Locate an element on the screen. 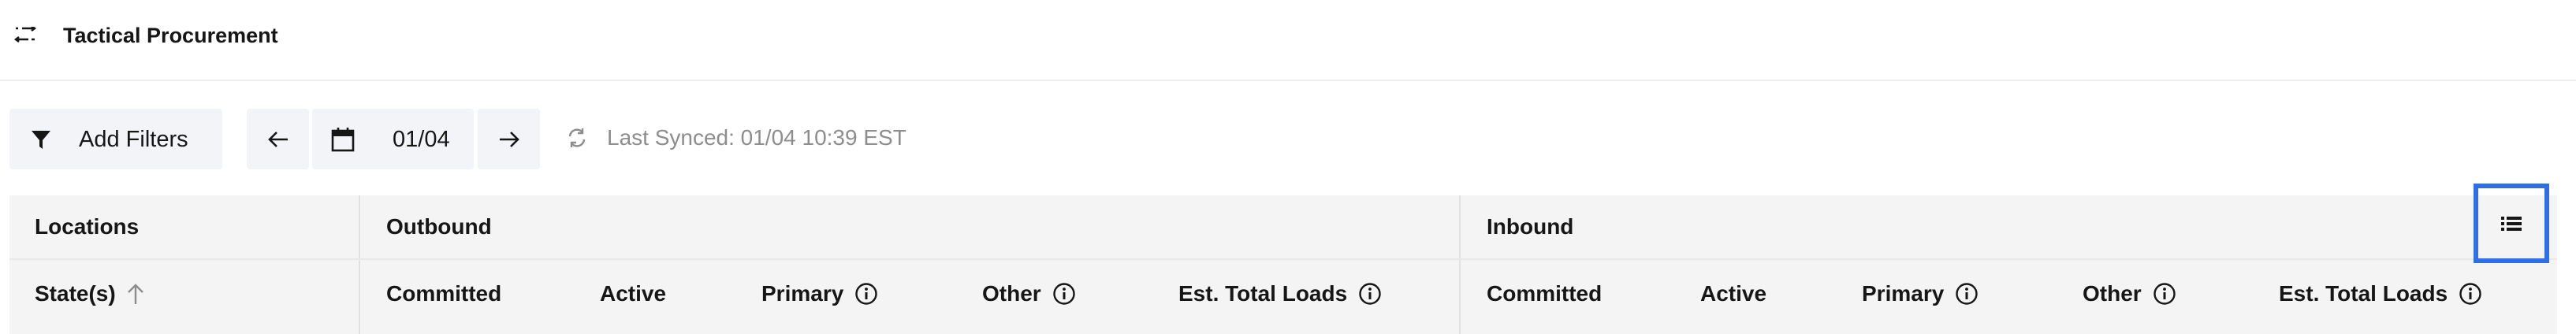 The height and width of the screenshot is (334, 2576). page-title: Tactical Procurement is located at coordinates (170, 35).